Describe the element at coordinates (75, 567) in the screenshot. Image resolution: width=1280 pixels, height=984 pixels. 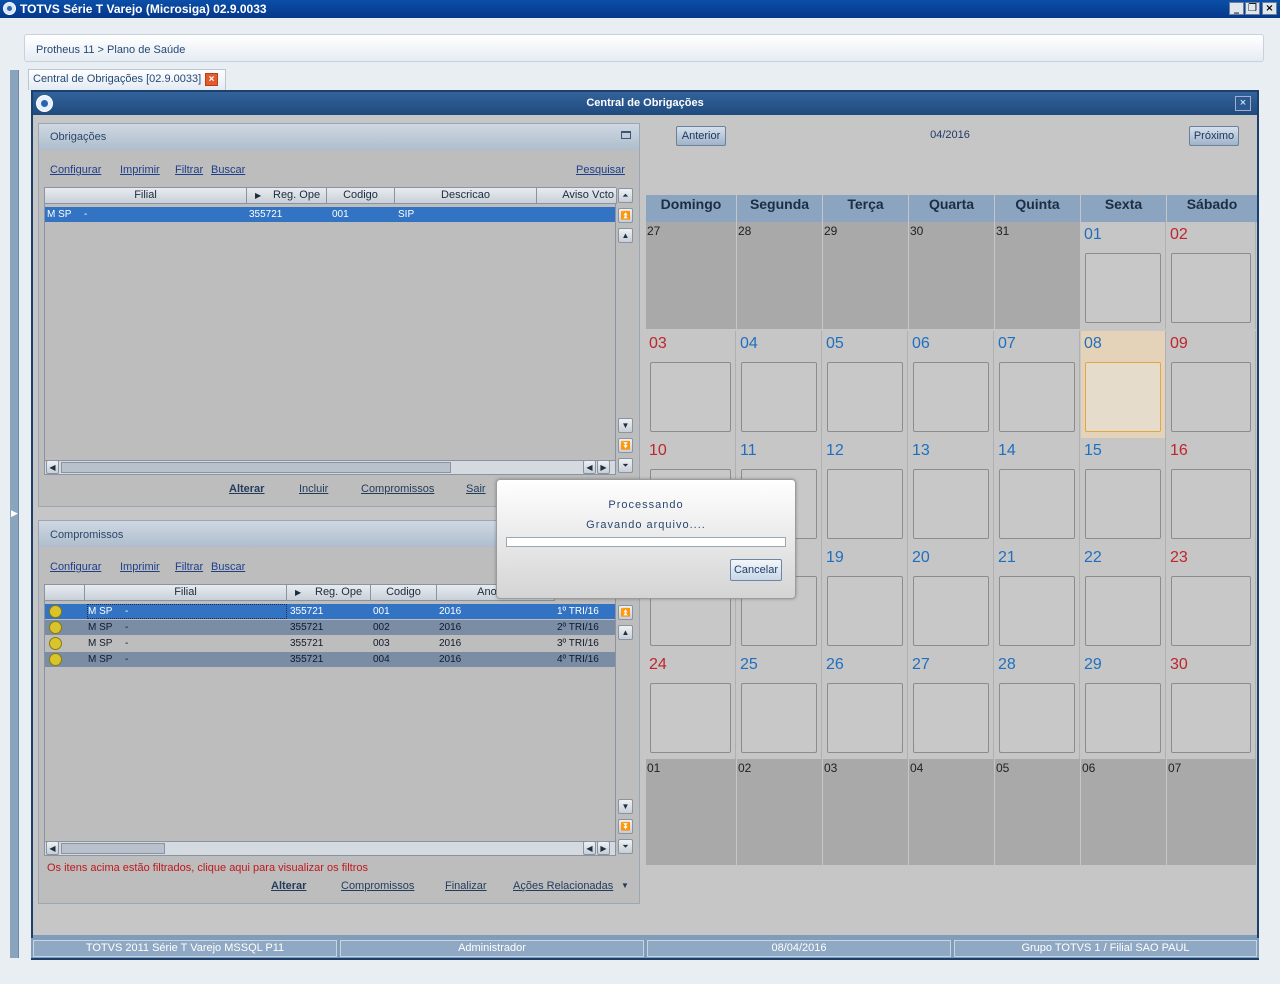
I see `comp-configurar-link: Configurar` at that location.